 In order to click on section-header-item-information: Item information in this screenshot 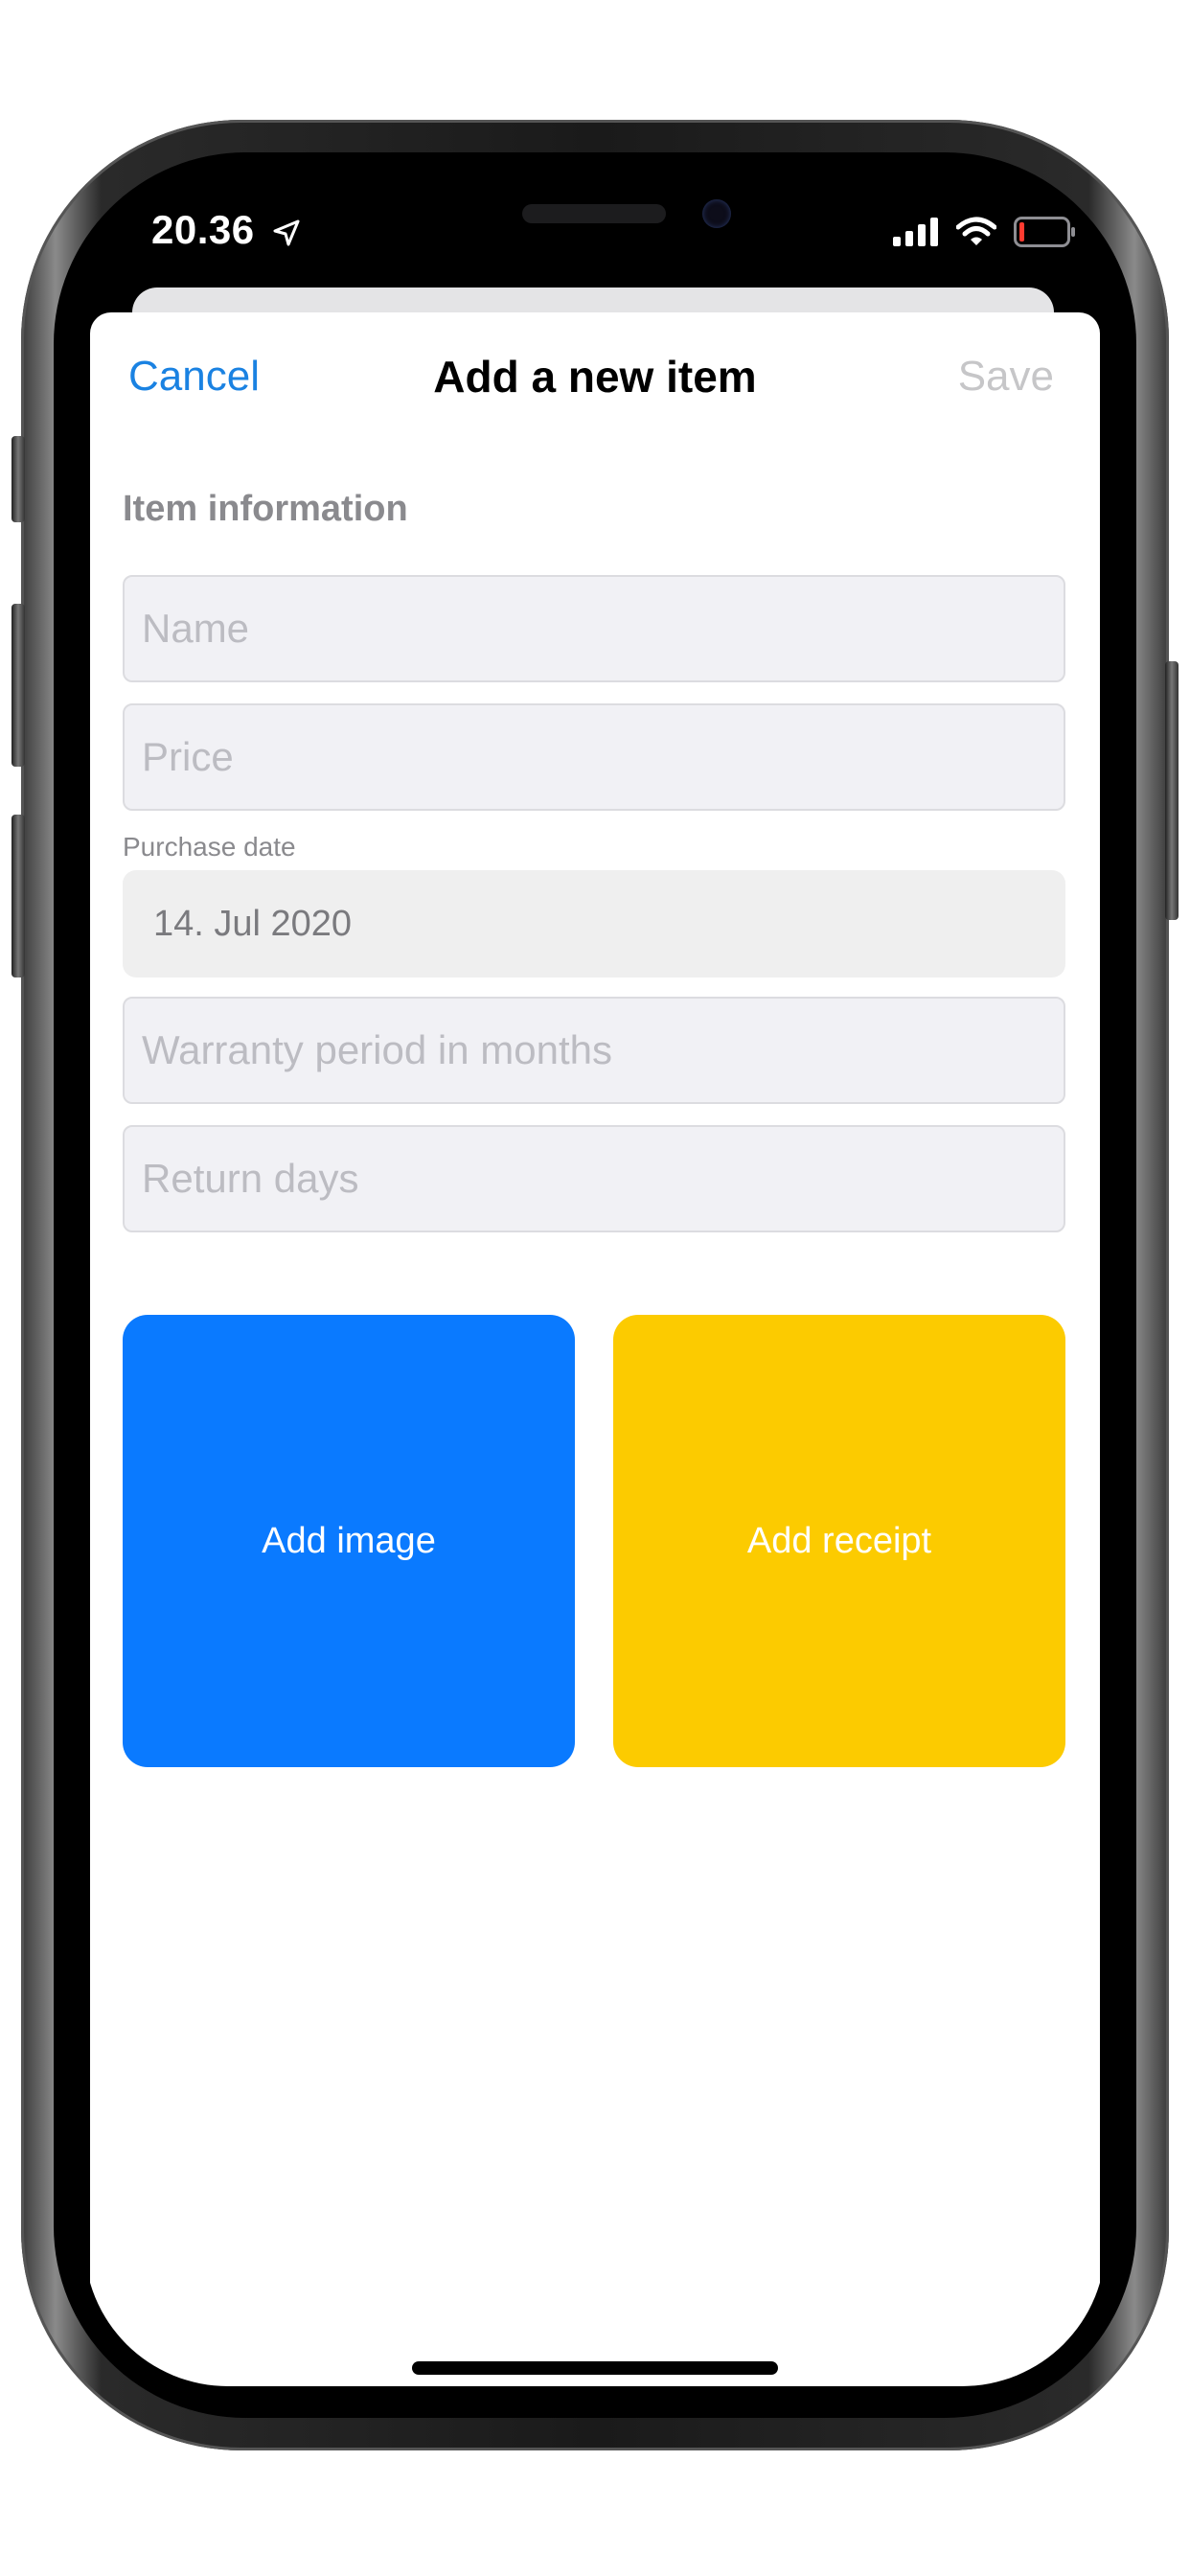, I will do `click(265, 509)`.